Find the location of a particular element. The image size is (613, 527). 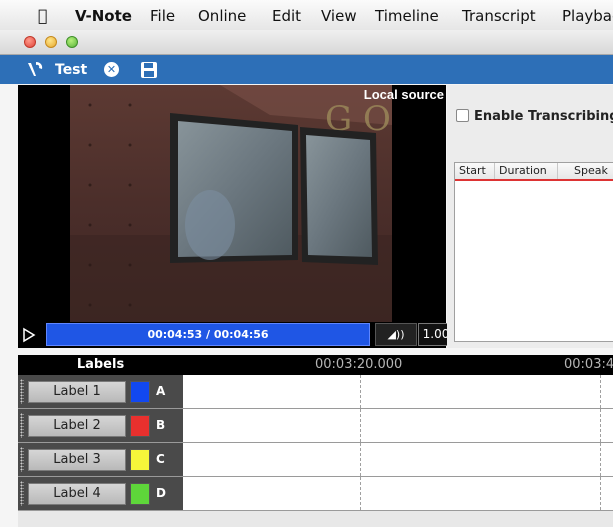

menu-app: V-Note is located at coordinates (103, 16).